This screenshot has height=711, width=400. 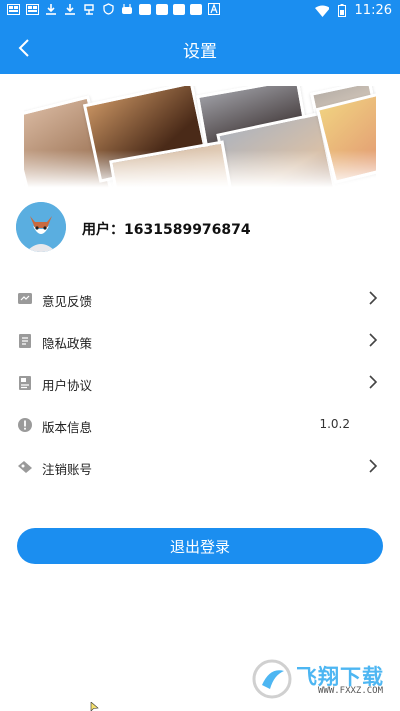 I want to click on username-label: 用户：1631589976874, so click(x=166, y=230).